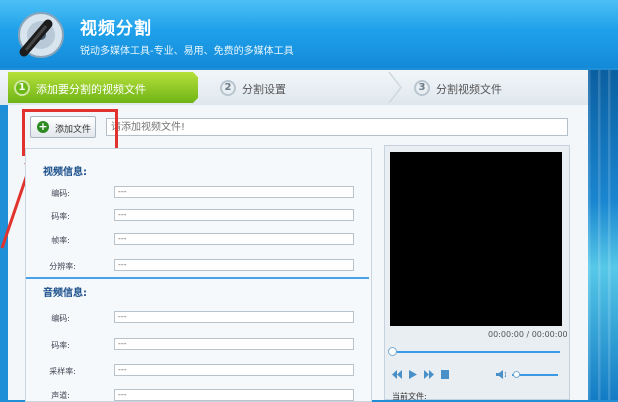  What do you see at coordinates (41, 35) in the screenshot?
I see `app-logo-icon` at bounding box center [41, 35].